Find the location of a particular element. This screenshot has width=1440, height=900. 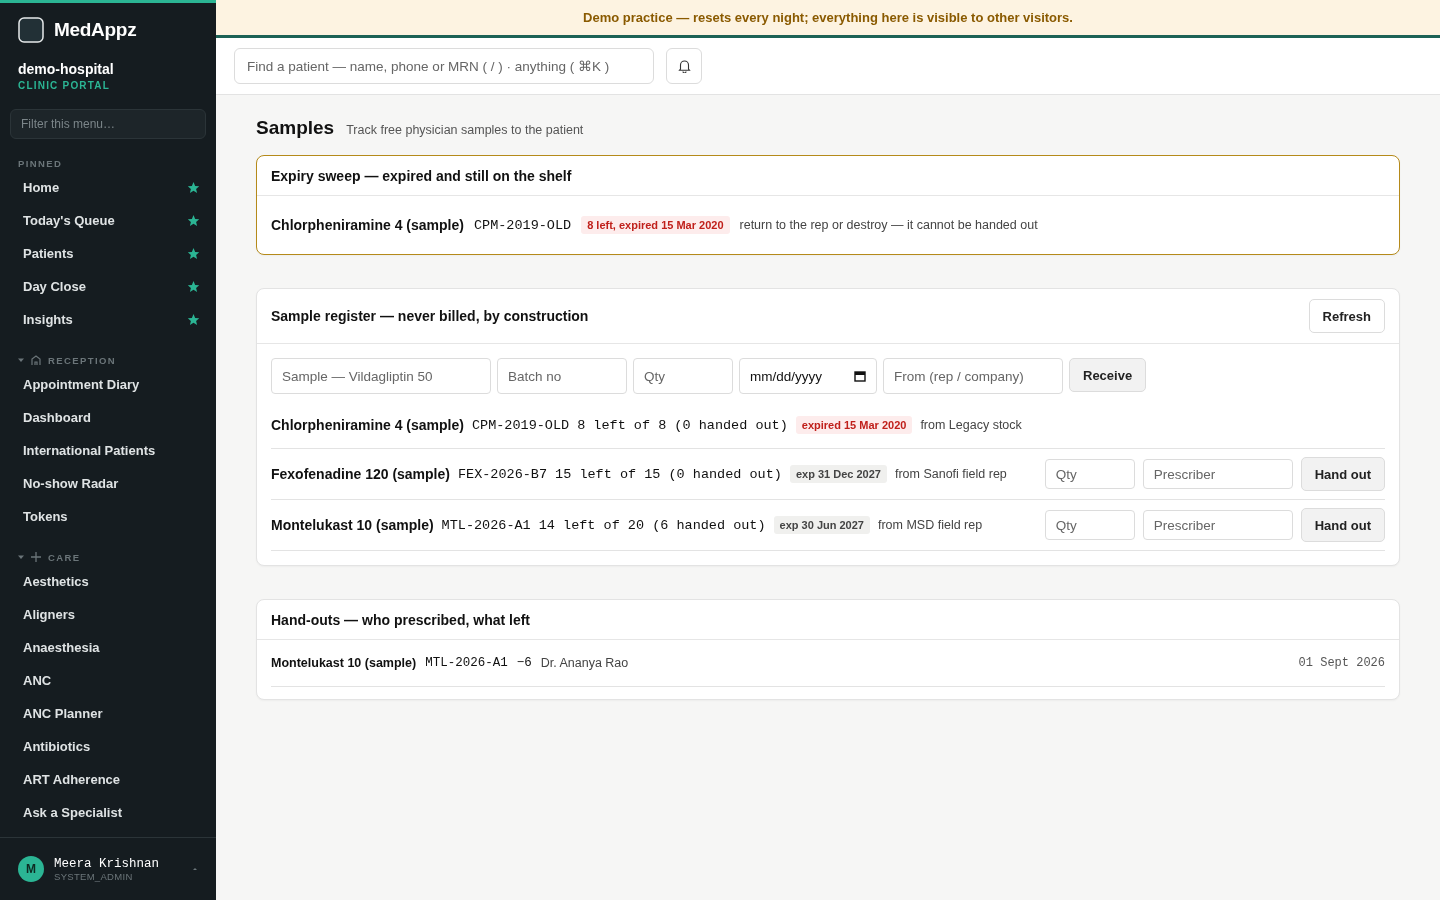

sidebar-item: Insights is located at coordinates (48, 319).